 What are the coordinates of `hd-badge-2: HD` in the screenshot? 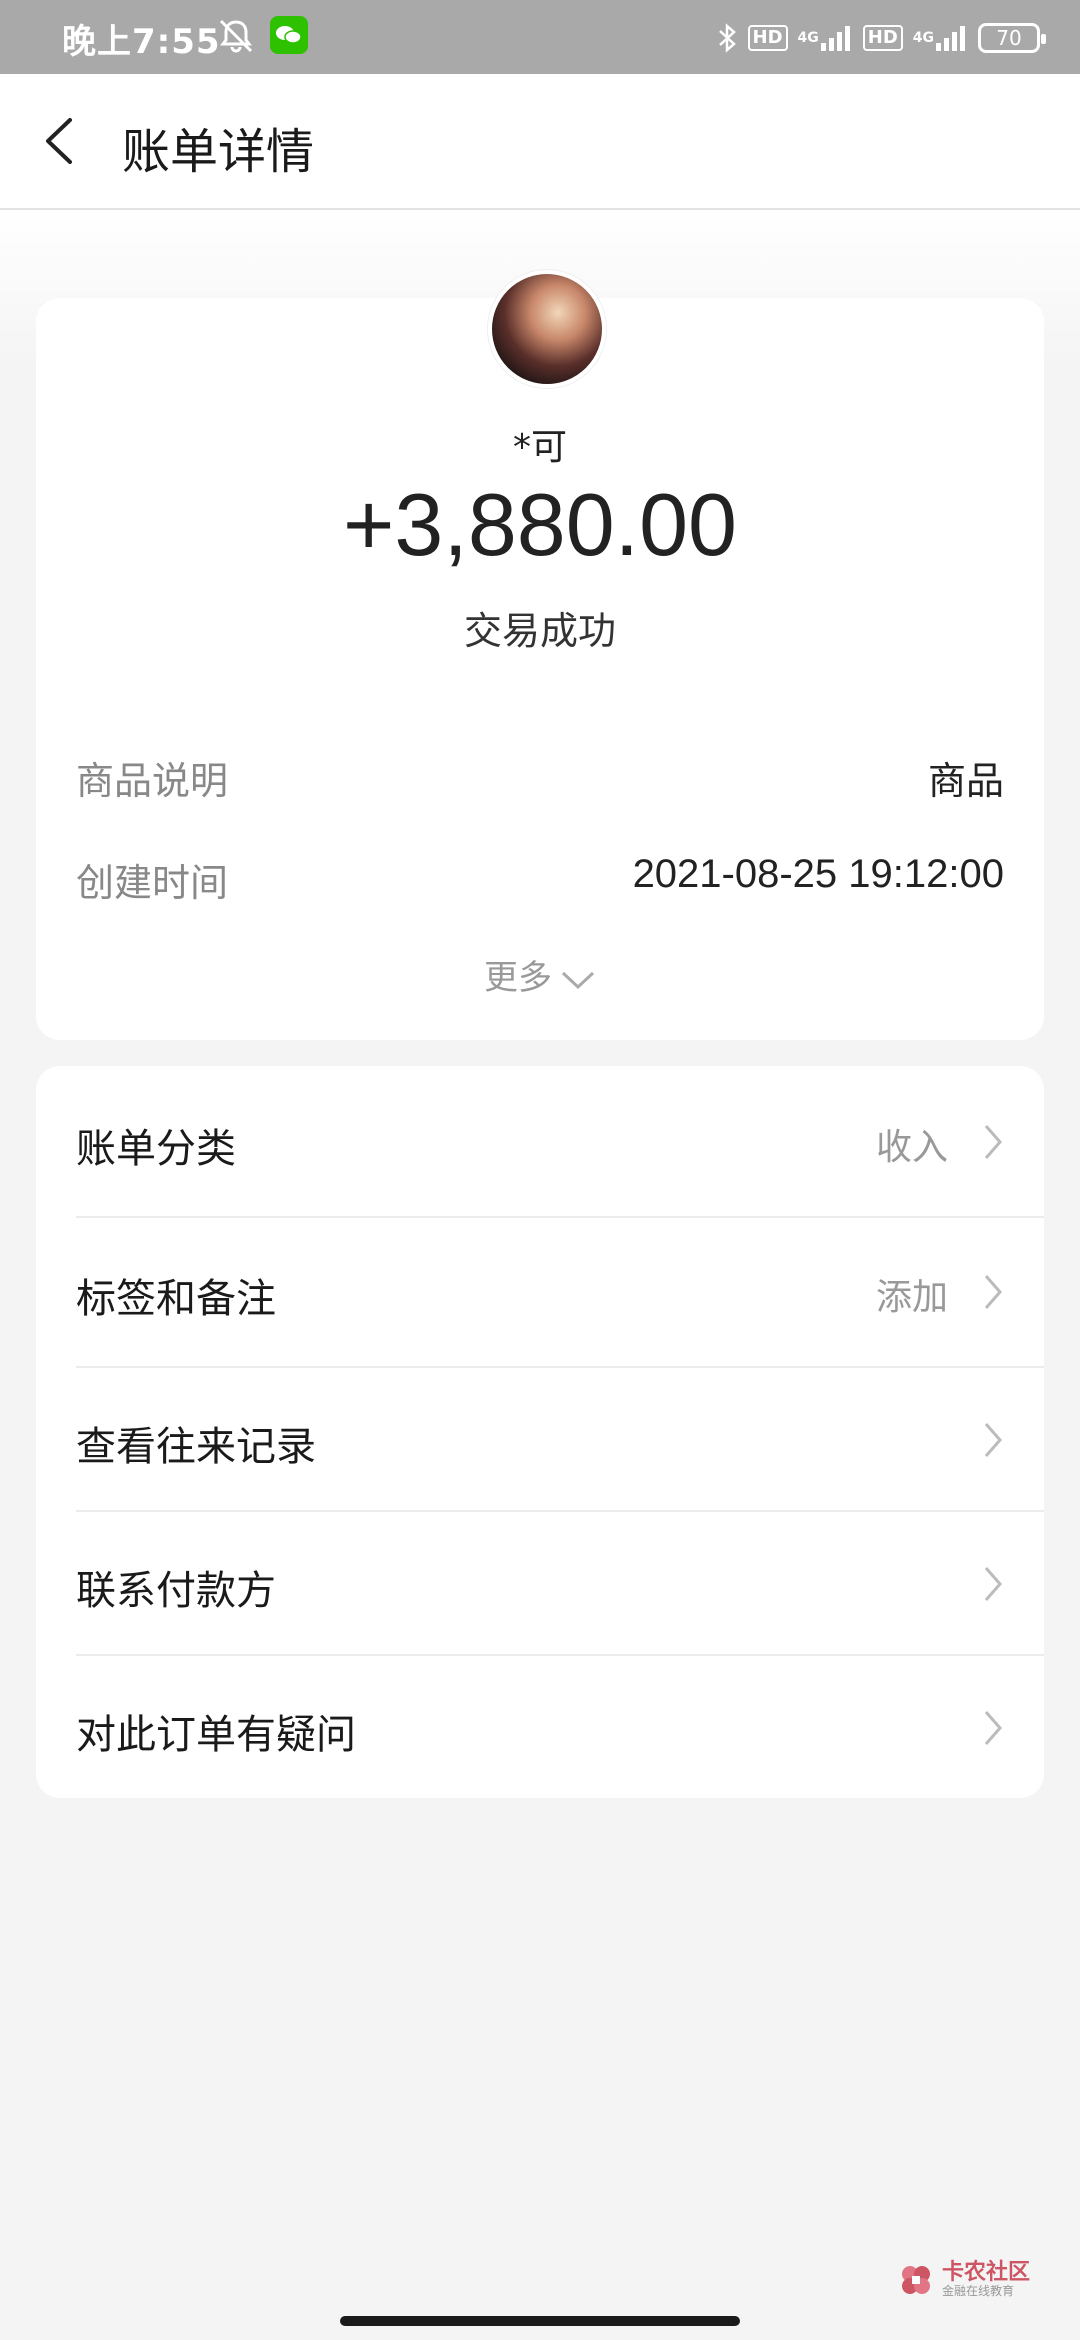 It's located at (882, 38).